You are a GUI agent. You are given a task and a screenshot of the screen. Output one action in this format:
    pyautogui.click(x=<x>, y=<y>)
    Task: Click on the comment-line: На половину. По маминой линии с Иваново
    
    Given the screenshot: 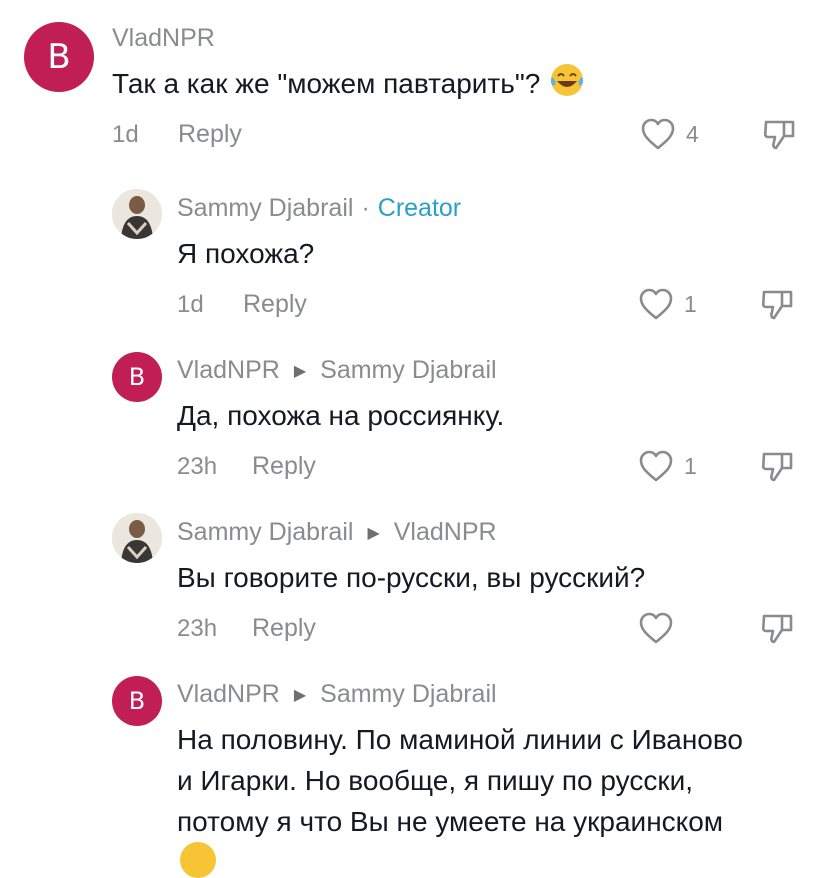 What is the action you would take?
    pyautogui.click(x=460, y=739)
    